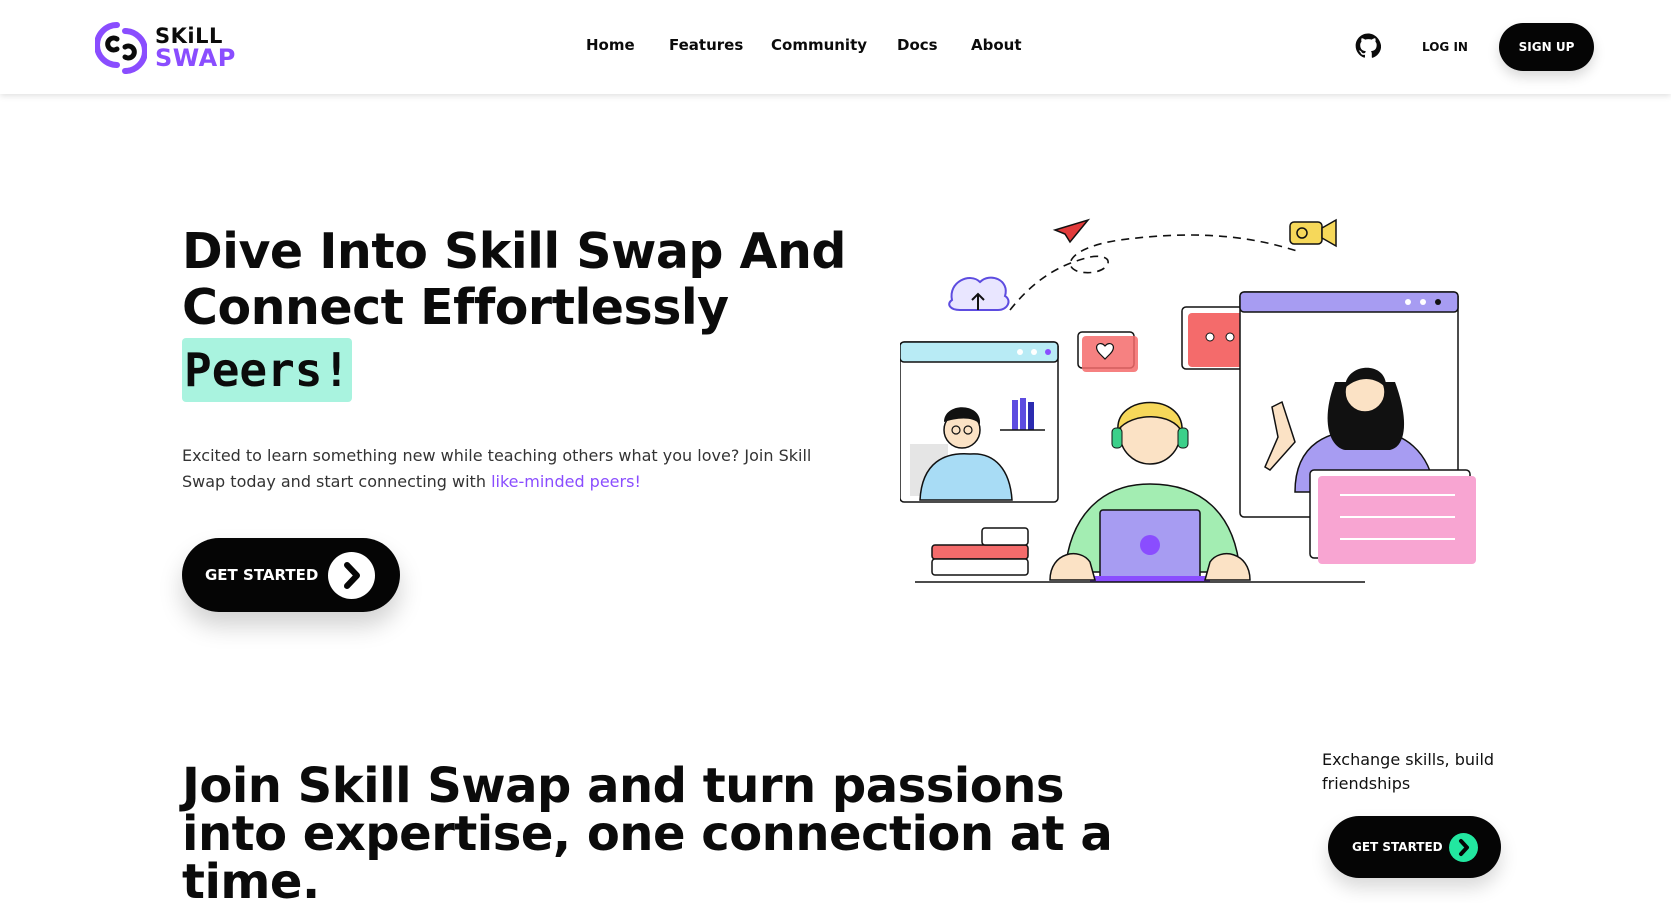 The image size is (1671, 903). Describe the element at coordinates (566, 481) in the screenshot. I see `hero-description-link: like-minded peers!` at that location.